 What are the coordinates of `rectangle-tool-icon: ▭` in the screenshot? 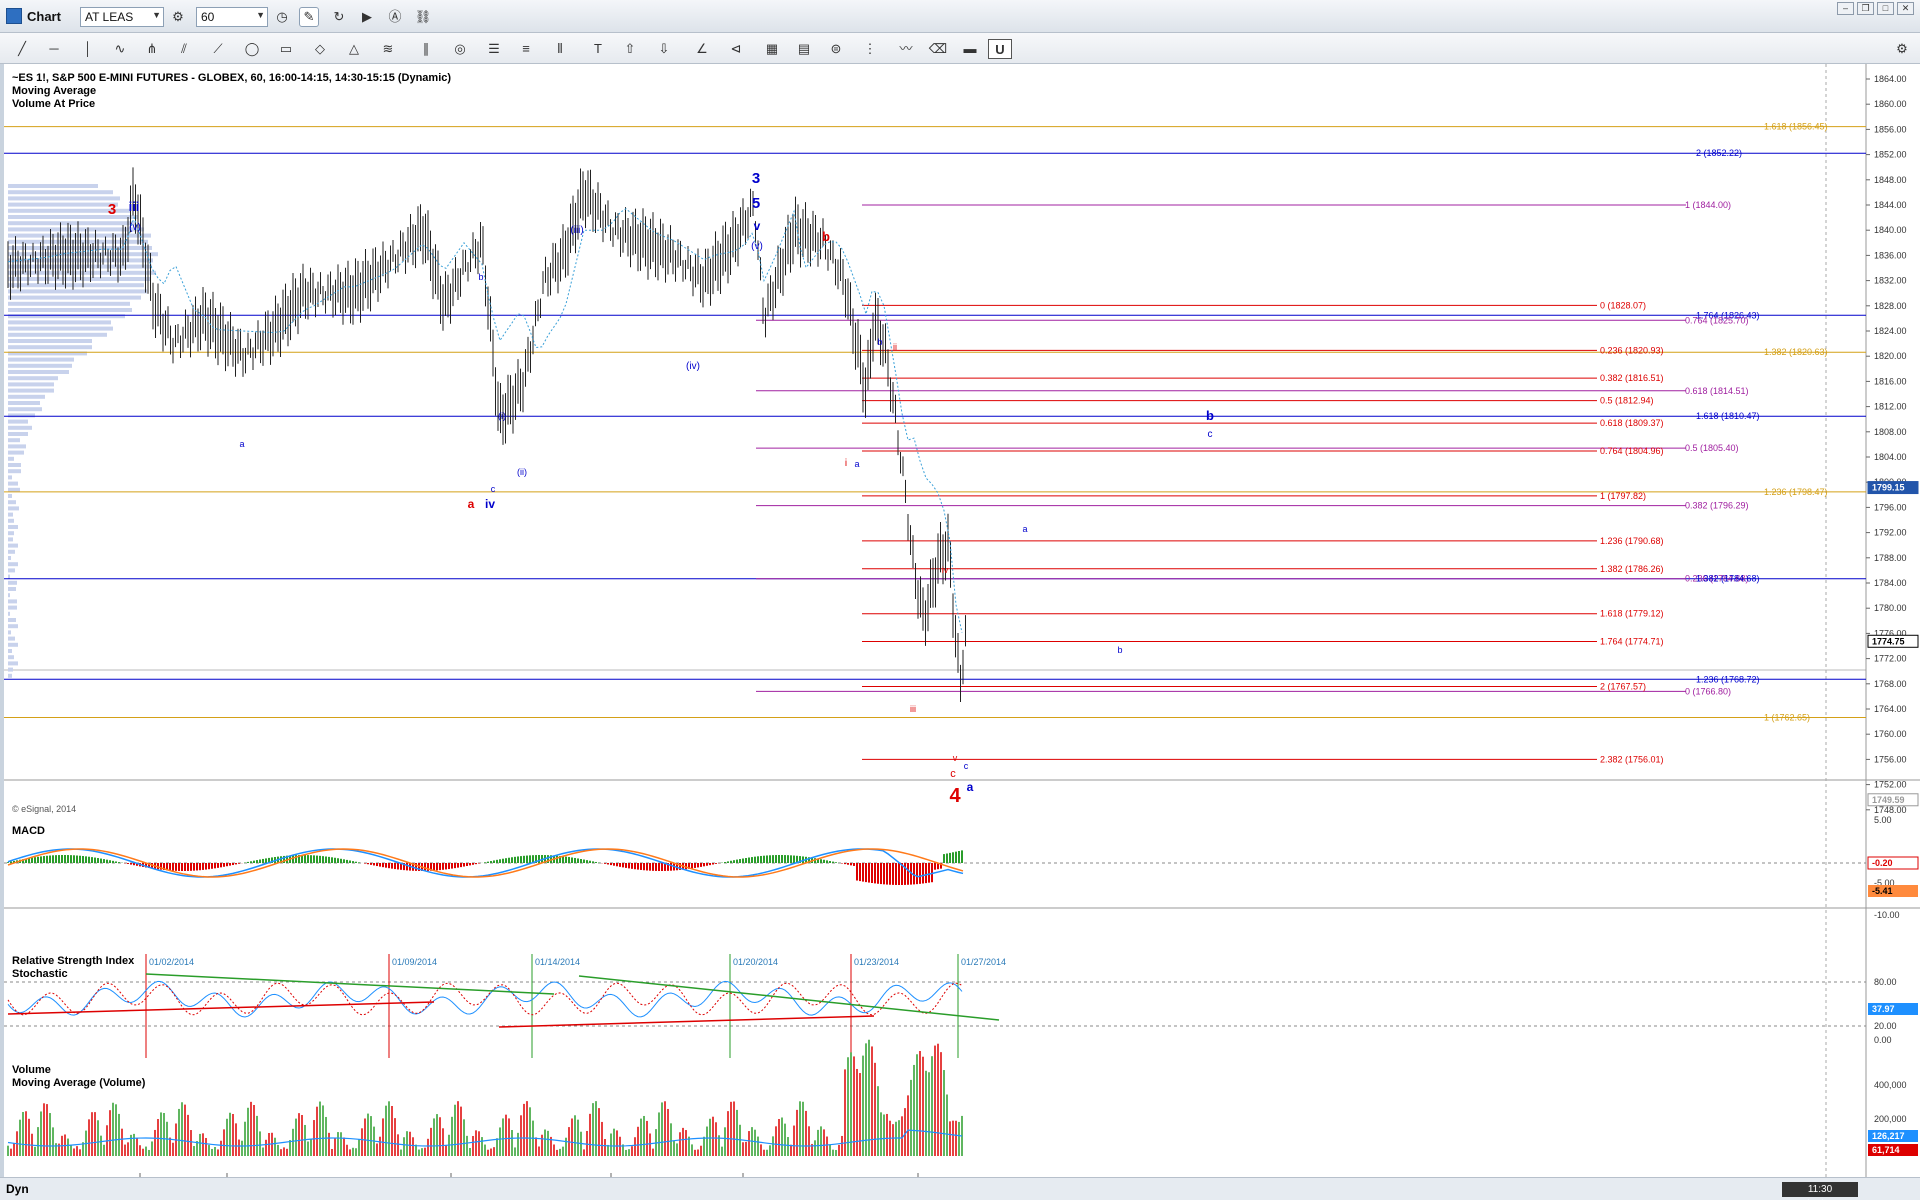 It's located at (286, 49).